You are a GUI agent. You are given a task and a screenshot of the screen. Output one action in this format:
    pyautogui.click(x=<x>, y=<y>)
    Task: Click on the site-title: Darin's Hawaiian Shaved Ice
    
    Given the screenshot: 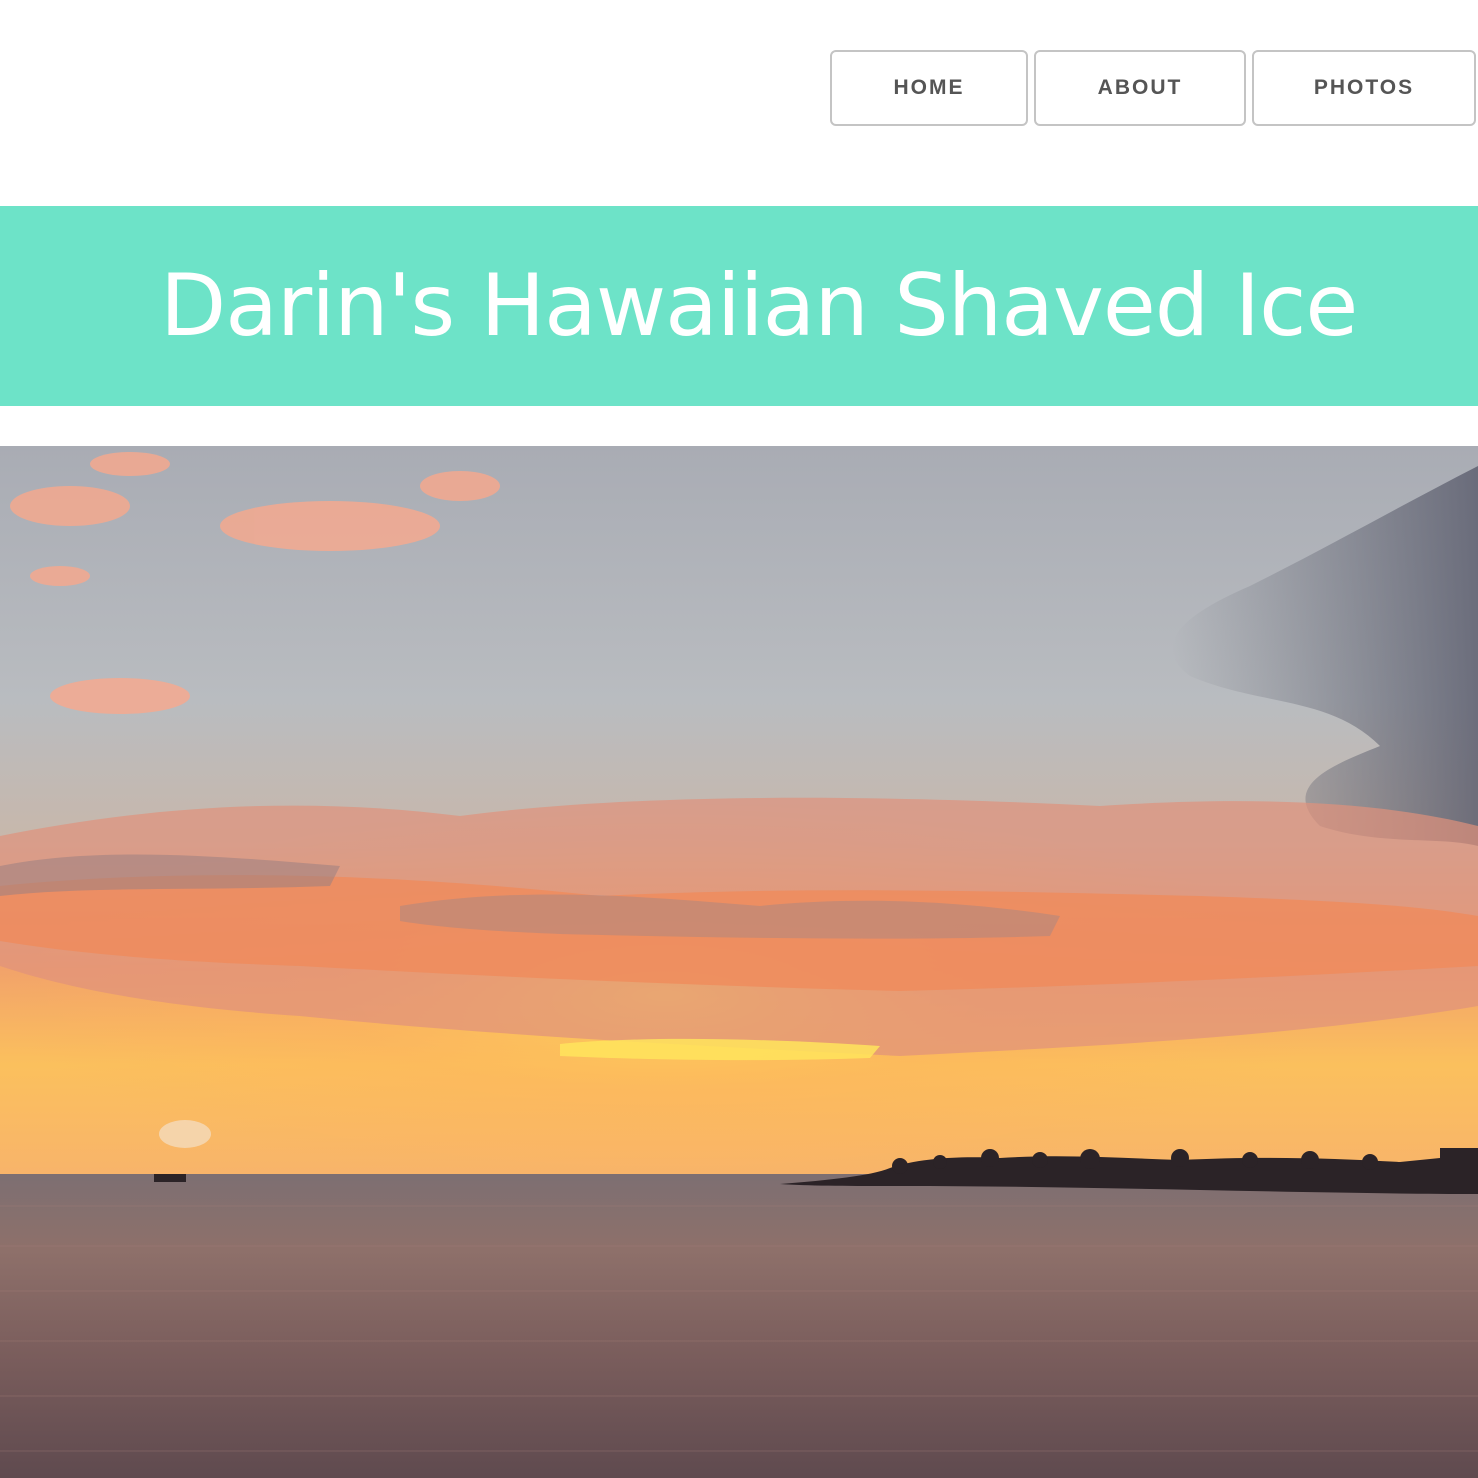 What is the action you would take?
    pyautogui.click(x=759, y=306)
    